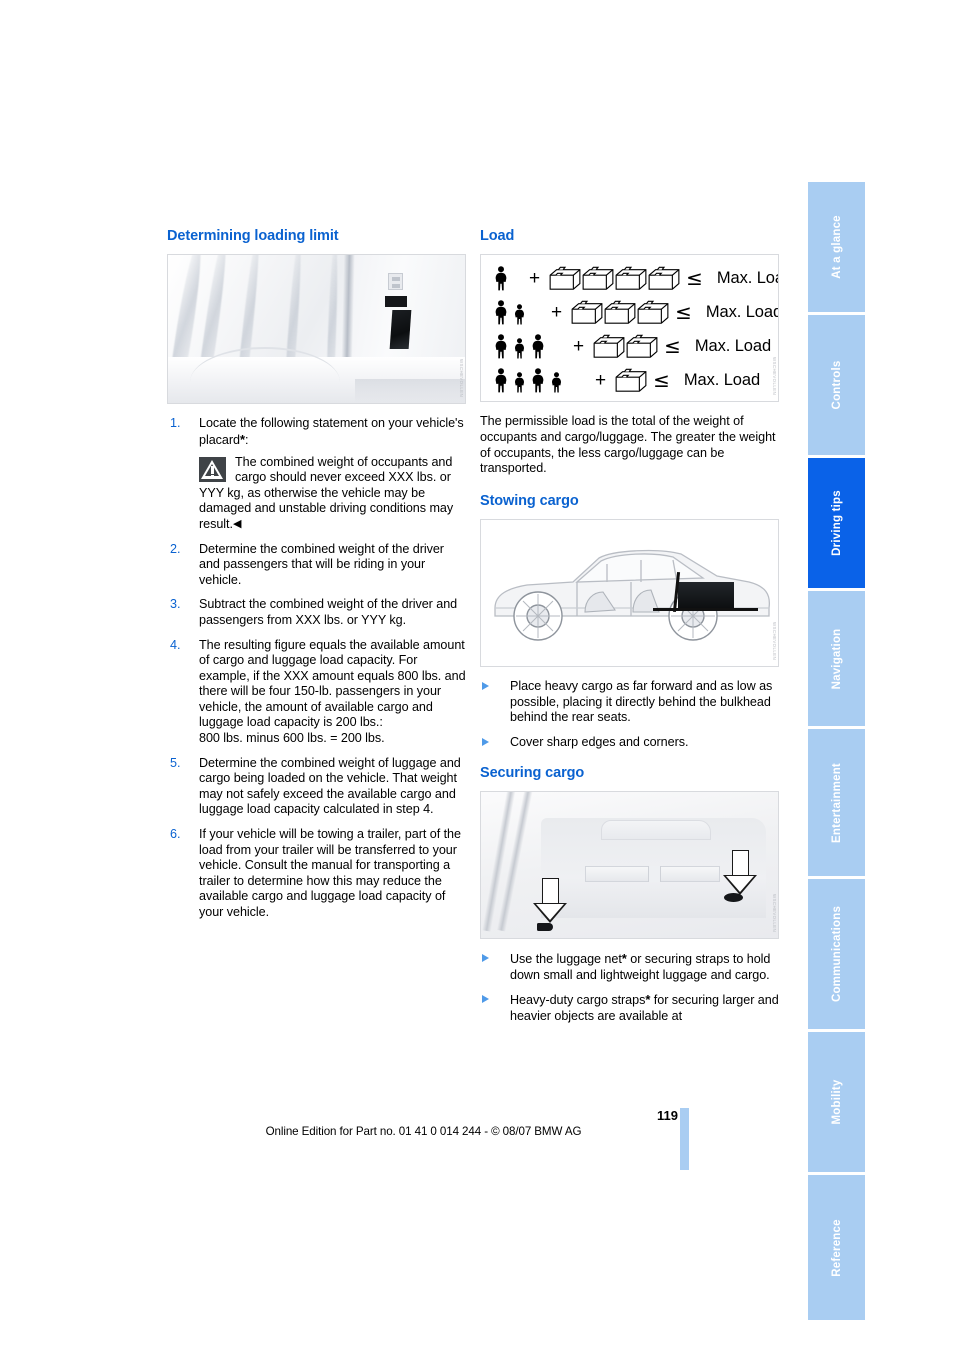 The height and width of the screenshot is (1350, 954). I want to click on list-item: Cover sharp edges and corners., so click(629, 743).